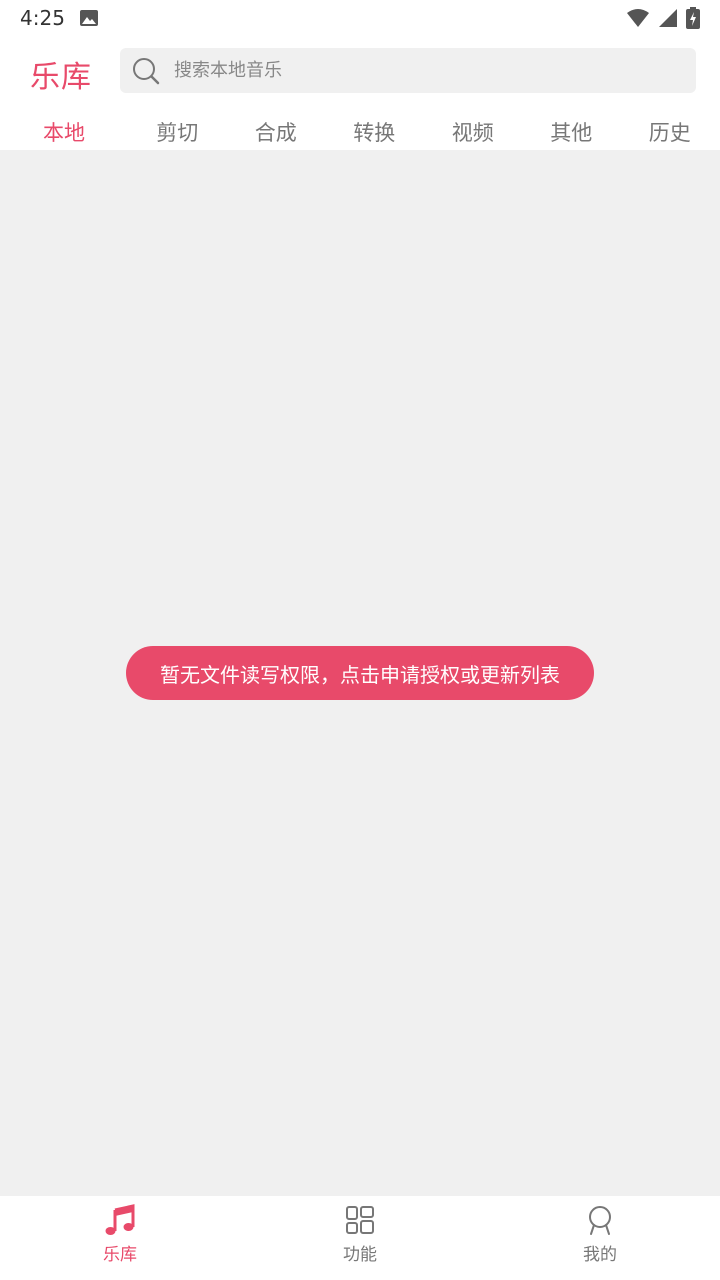 The image size is (720, 1280). Describe the element at coordinates (146, 70) in the screenshot. I see `search-icon` at that location.